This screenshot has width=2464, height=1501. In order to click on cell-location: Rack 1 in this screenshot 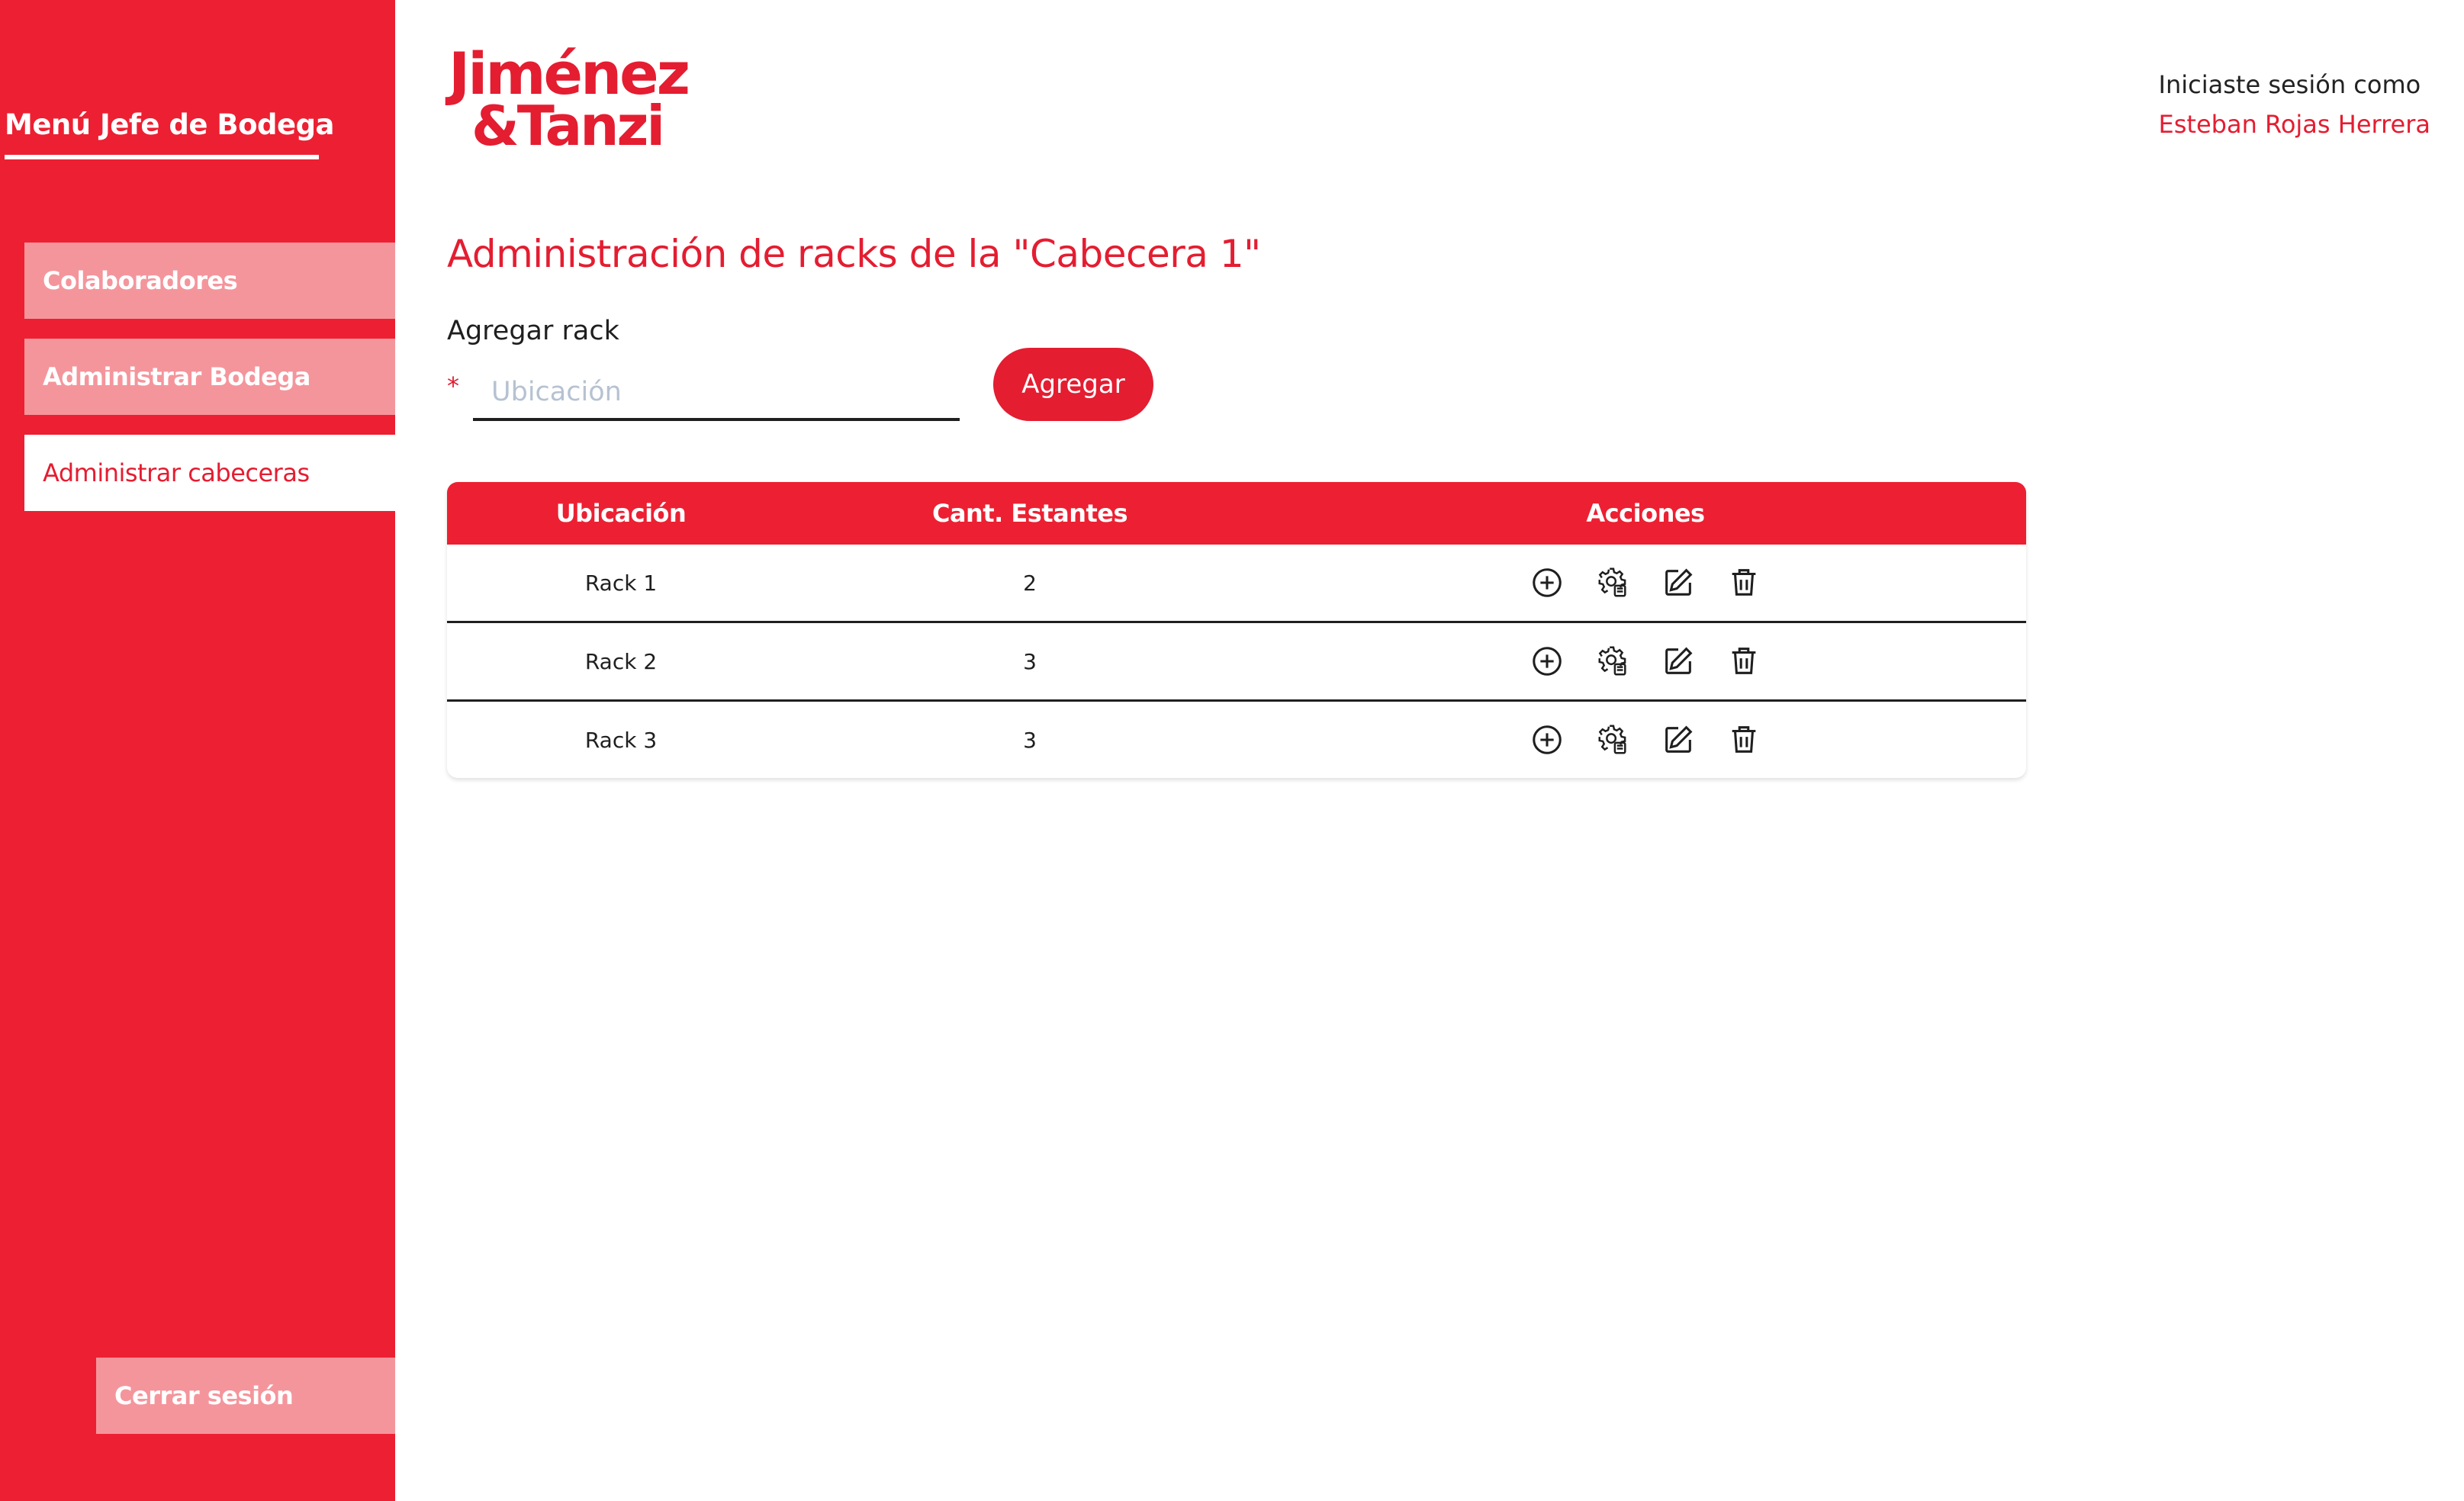, I will do `click(621, 583)`.